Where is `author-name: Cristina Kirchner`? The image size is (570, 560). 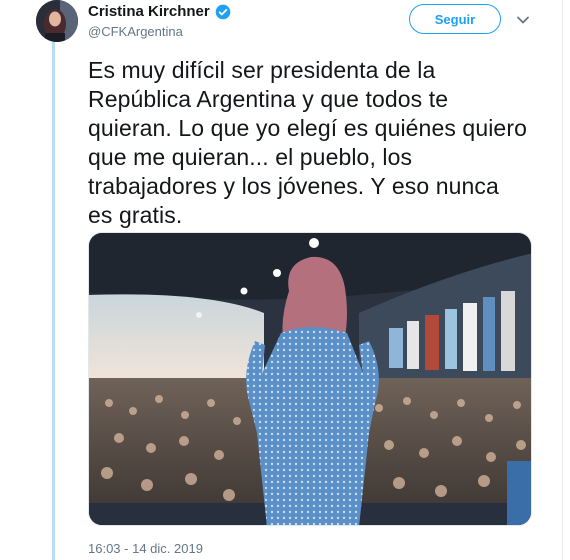 author-name: Cristina Kirchner is located at coordinates (149, 11).